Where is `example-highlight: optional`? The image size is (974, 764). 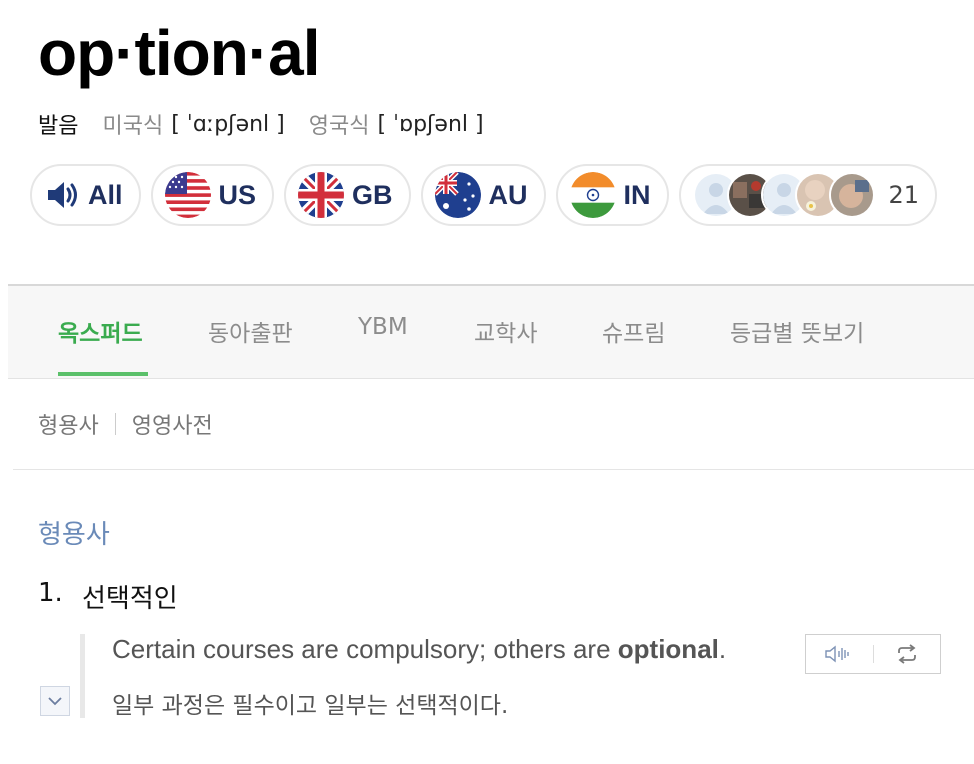 example-highlight: optional is located at coordinates (668, 649).